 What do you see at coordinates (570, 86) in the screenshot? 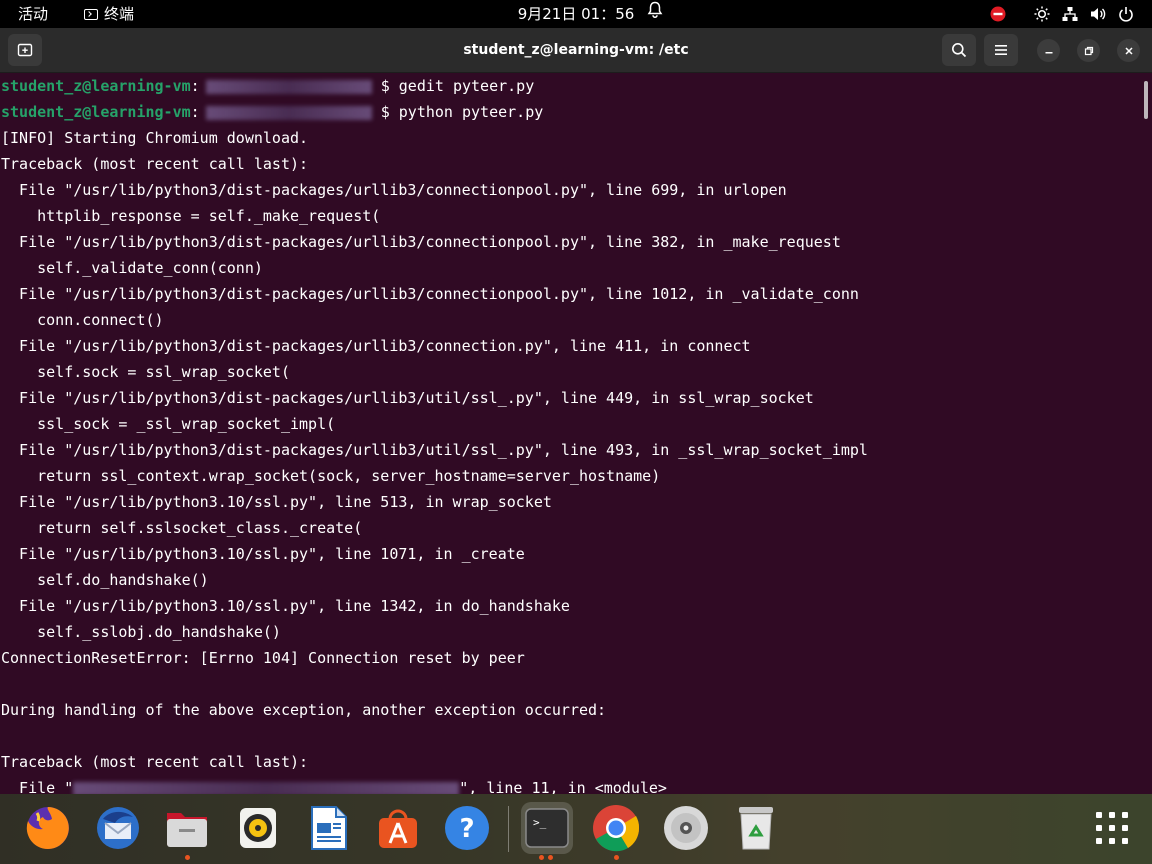
I see `prompt-line-1: student_z@learning-vm: $ gedit pyteer.py` at bounding box center [570, 86].